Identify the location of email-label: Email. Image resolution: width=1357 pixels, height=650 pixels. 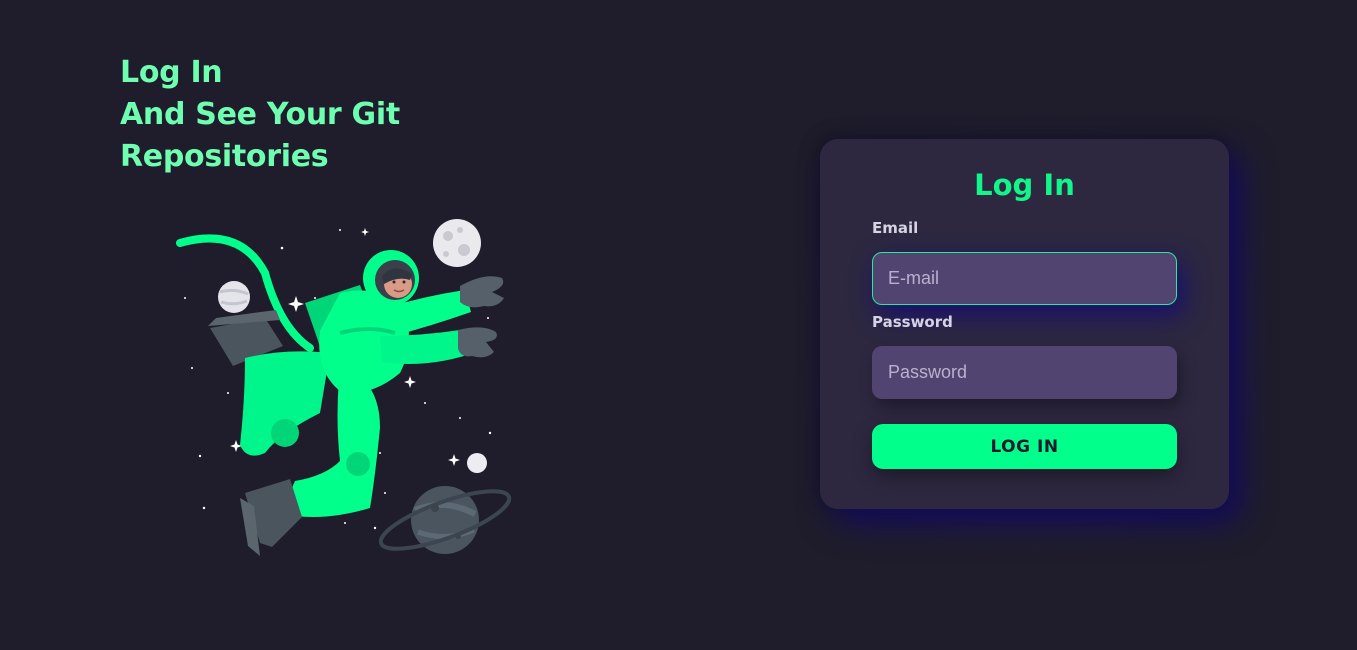
(895, 228).